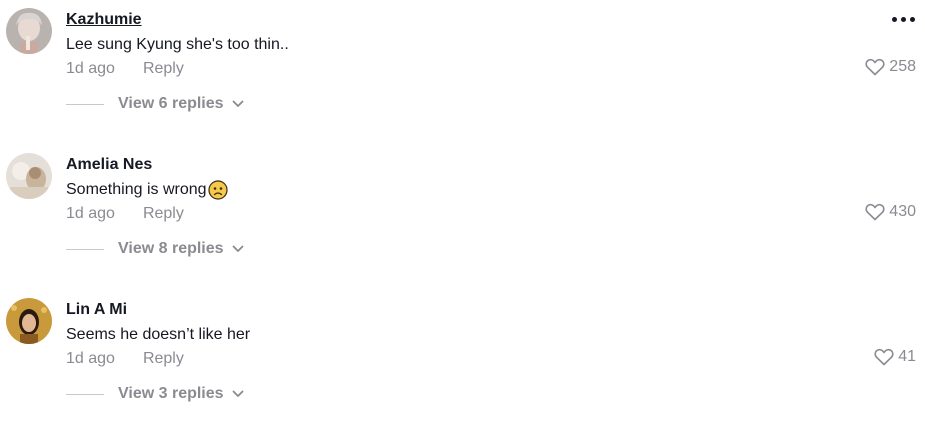  I want to click on view-replies-button: View 3 replies, so click(155, 394).